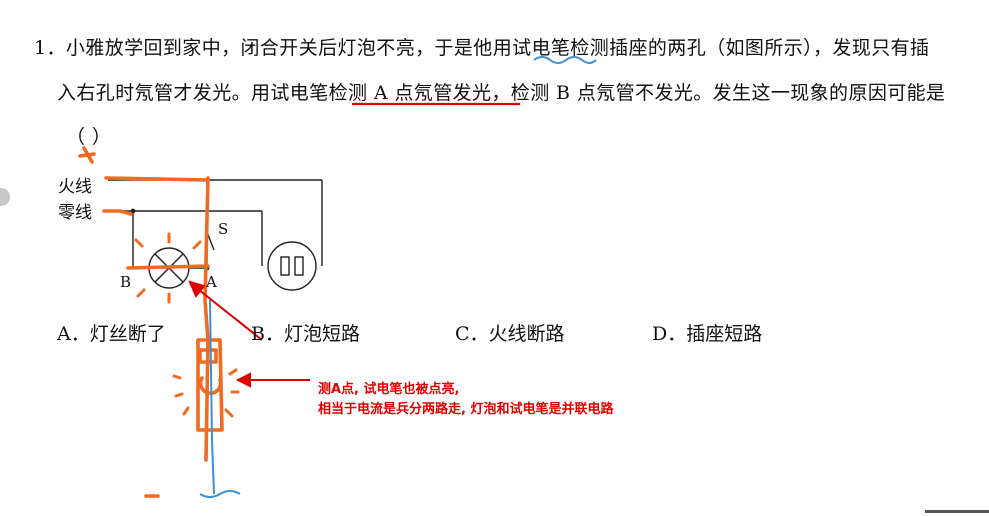 This screenshot has width=989, height=516. I want to click on option-d: D．插座短路, so click(707, 332).